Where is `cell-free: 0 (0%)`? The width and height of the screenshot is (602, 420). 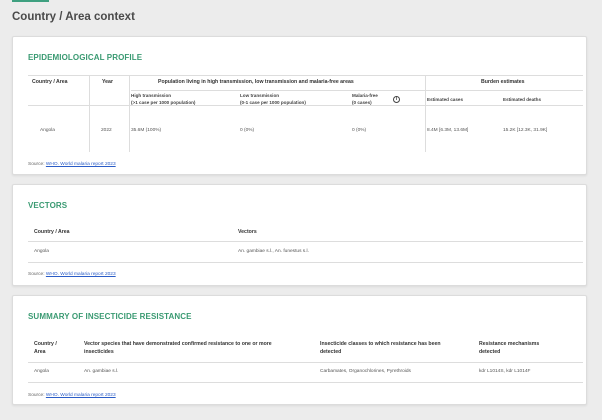 cell-free: 0 (0%) is located at coordinates (359, 130).